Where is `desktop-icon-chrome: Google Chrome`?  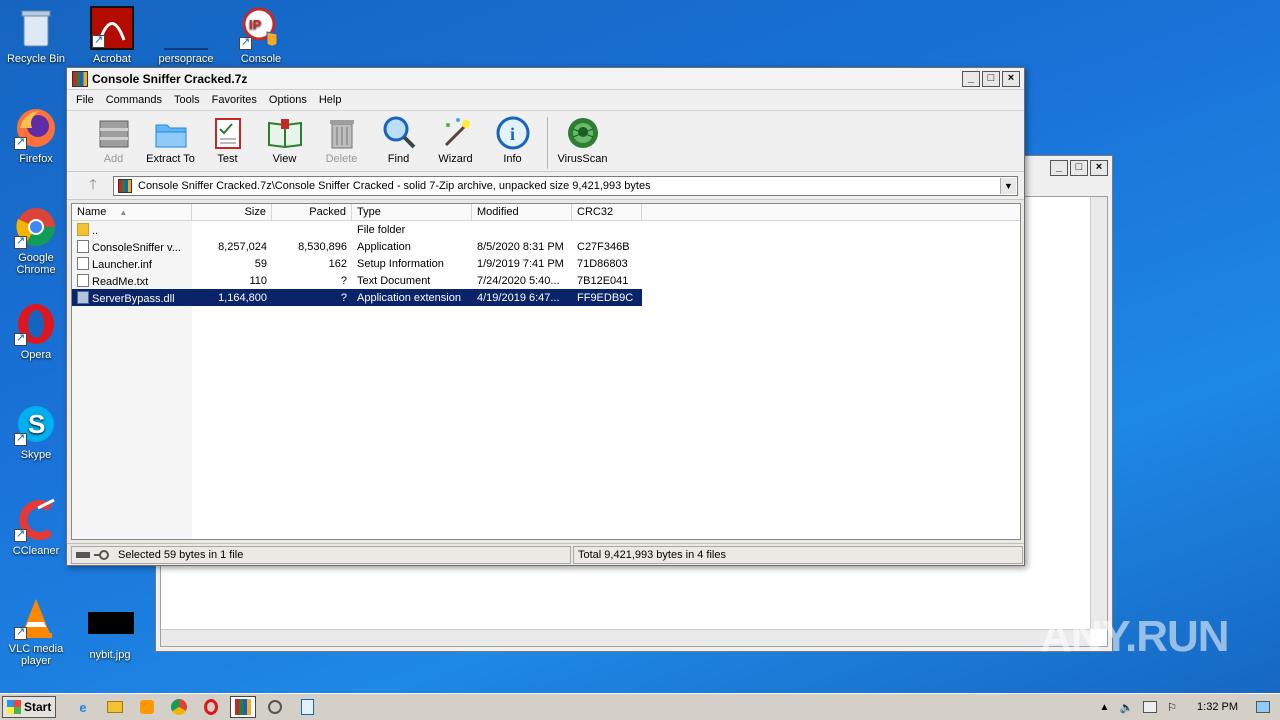 desktop-icon-chrome: Google Chrome is located at coordinates (36, 240).